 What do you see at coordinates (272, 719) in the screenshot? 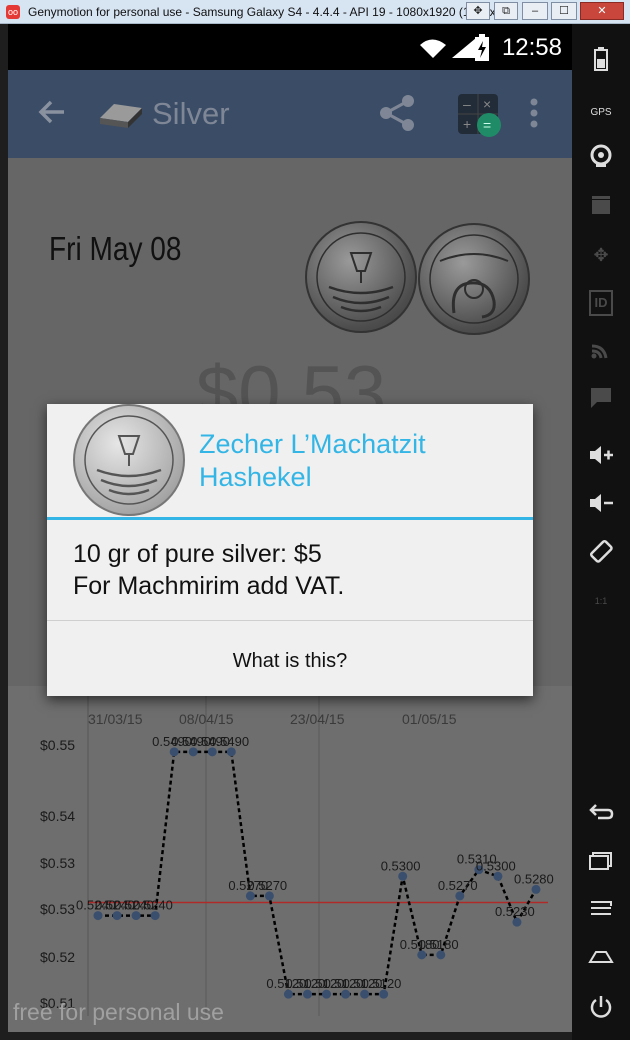
I see `chart-x-ticks: 31/03/15 08/04/15 23/04/15 01/05/15` at bounding box center [272, 719].